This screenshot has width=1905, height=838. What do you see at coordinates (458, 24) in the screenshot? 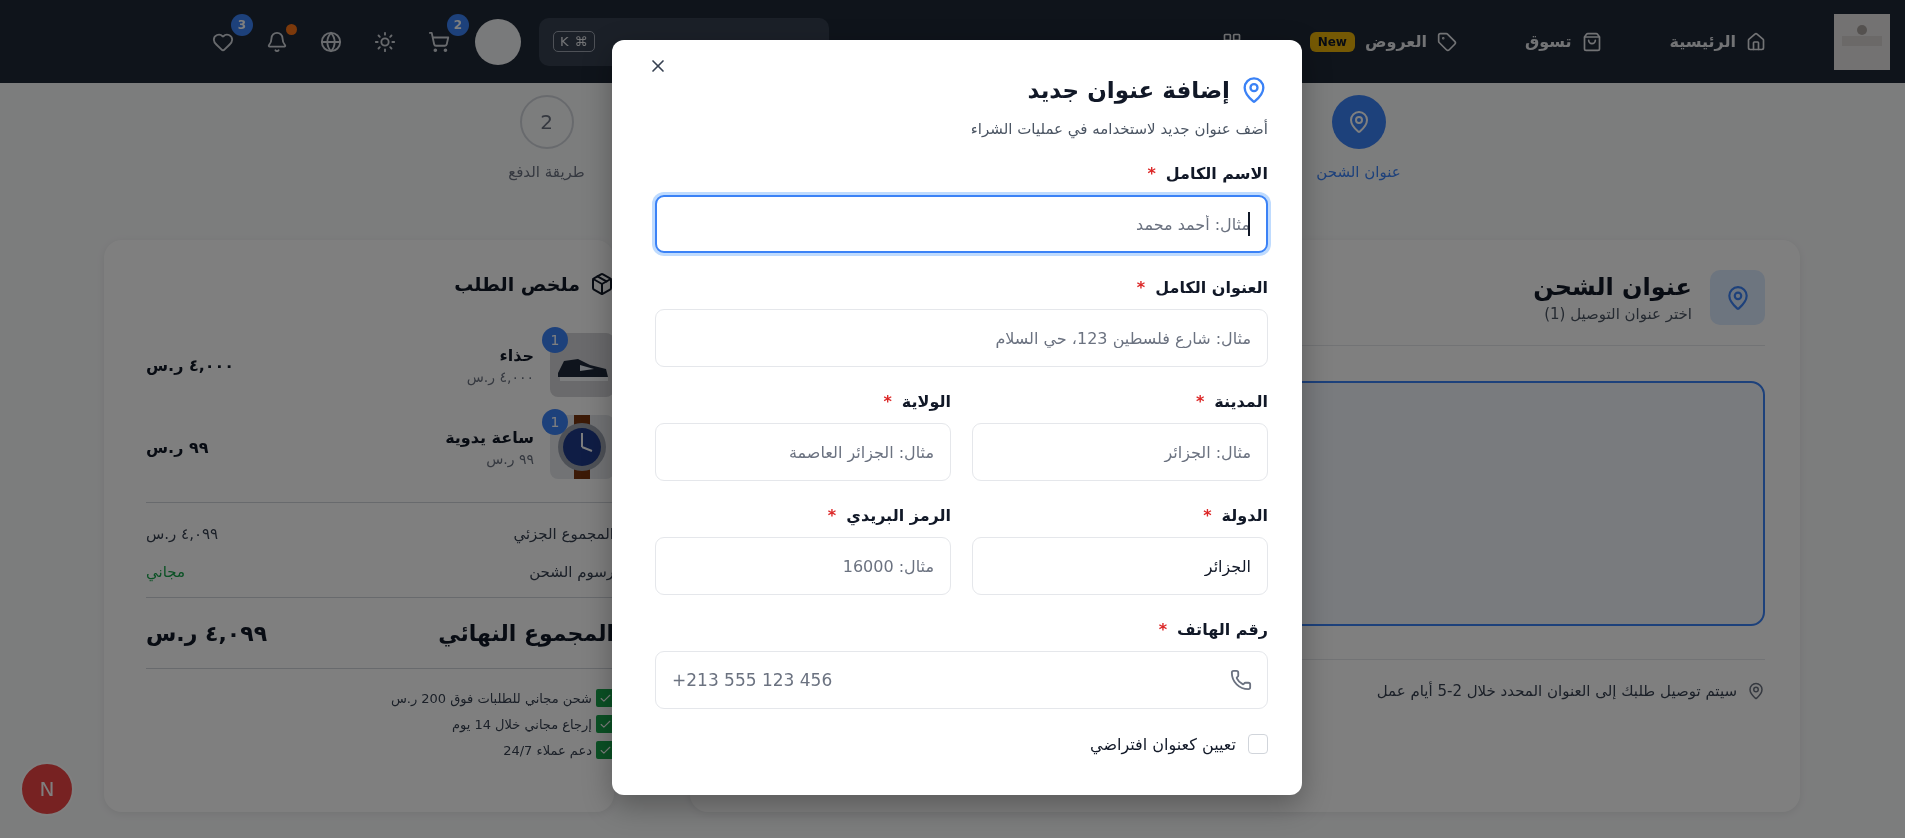
I see `count-badge: 2` at bounding box center [458, 24].